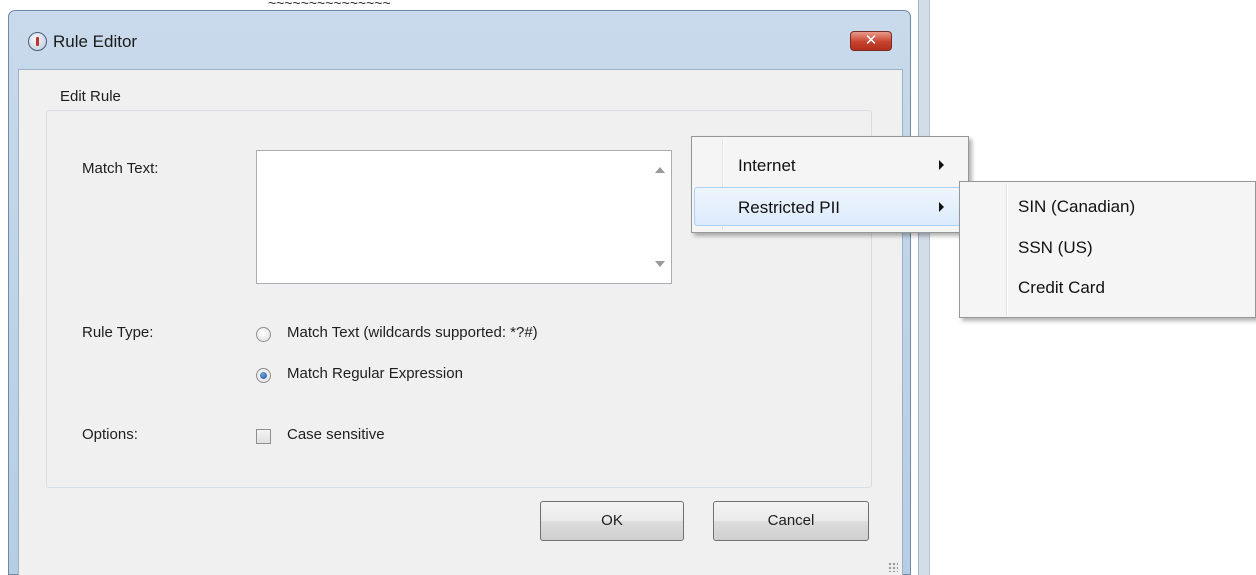  What do you see at coordinates (375, 373) in the screenshot?
I see `match-regex-radio-label: Match Regular Expression` at bounding box center [375, 373].